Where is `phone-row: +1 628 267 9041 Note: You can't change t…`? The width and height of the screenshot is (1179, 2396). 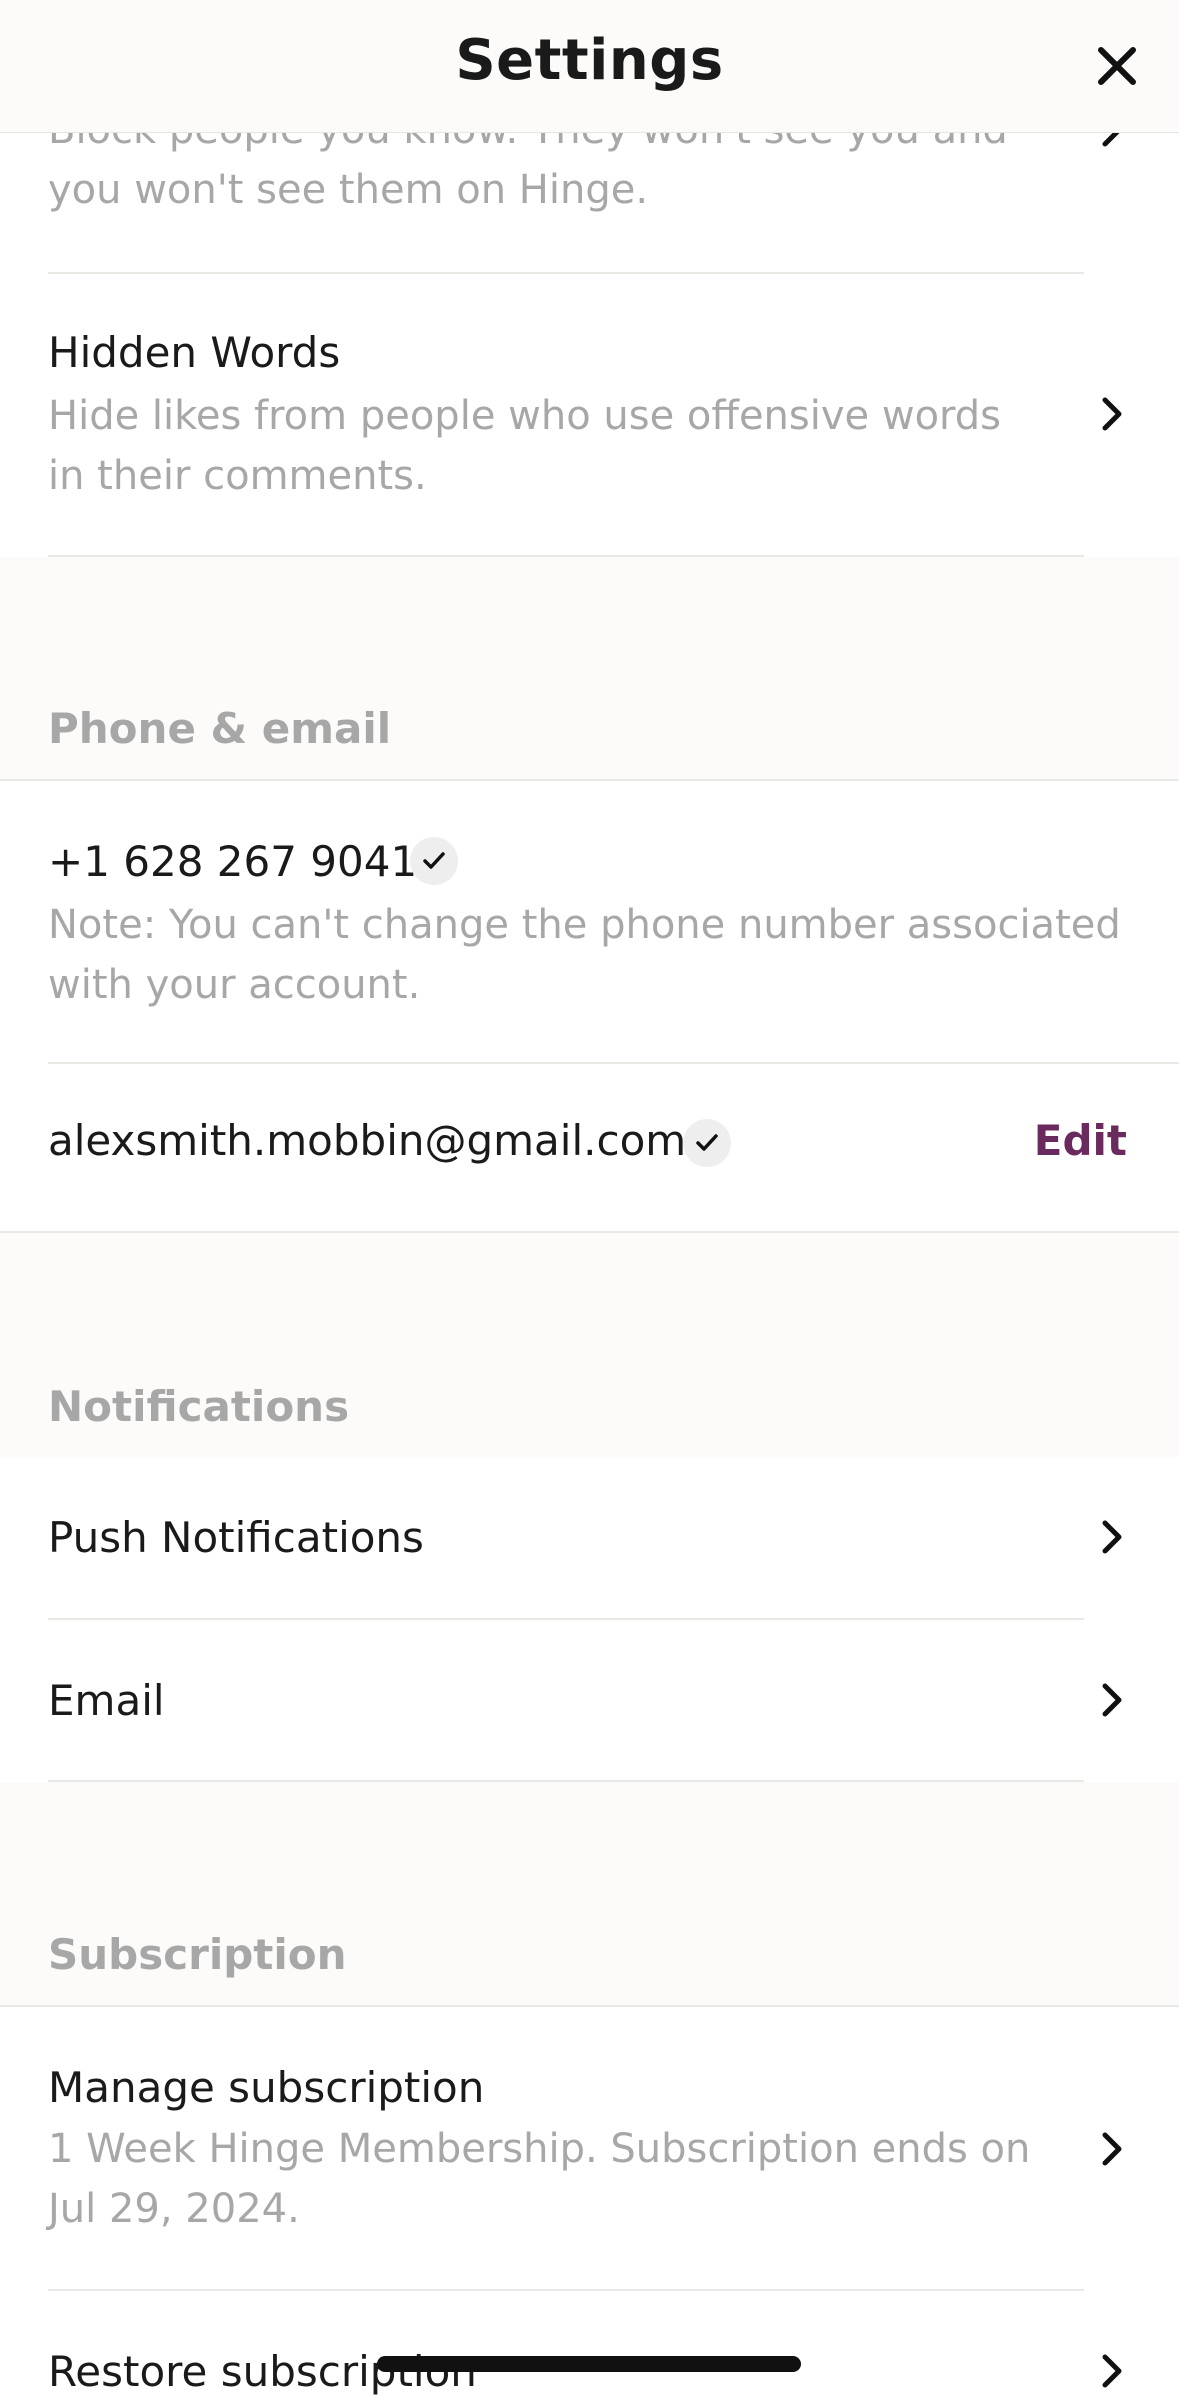
phone-row: +1 628 267 9041 Note: You can't change t… is located at coordinates (589, 921).